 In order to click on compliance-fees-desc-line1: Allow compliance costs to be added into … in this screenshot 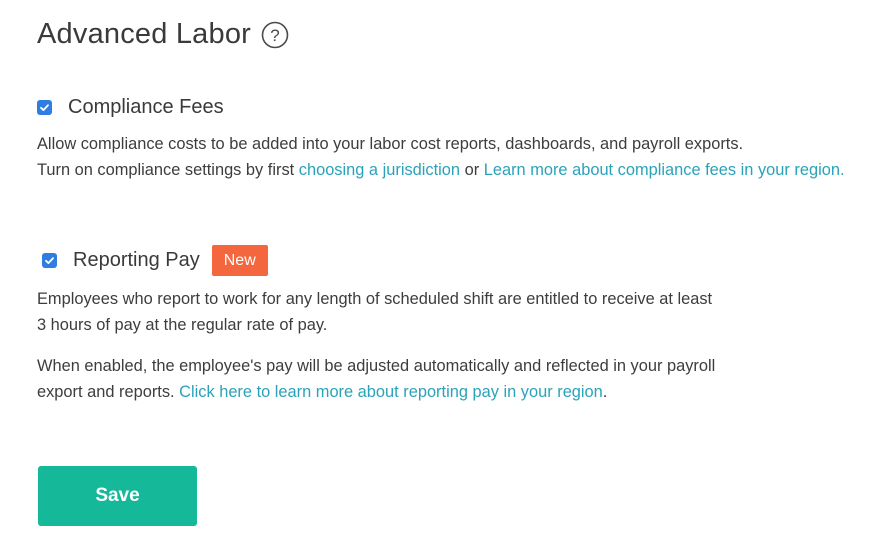, I will do `click(390, 144)`.